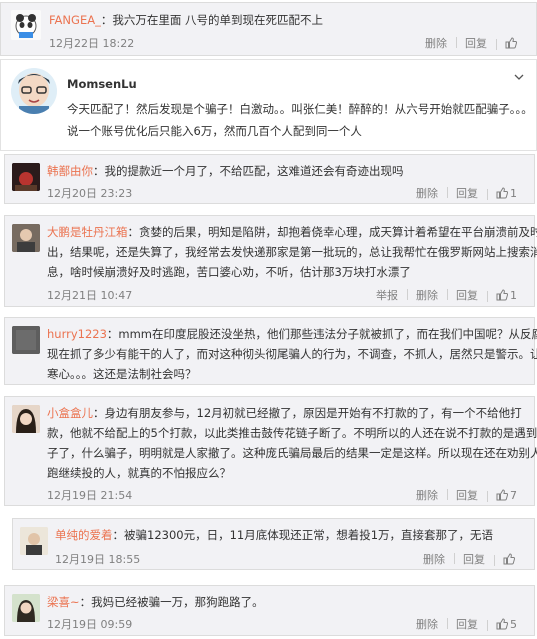 The width and height of the screenshot is (537, 639). What do you see at coordinates (98, 559) in the screenshot?
I see `comment-time: 12月19日 18:55` at bounding box center [98, 559].